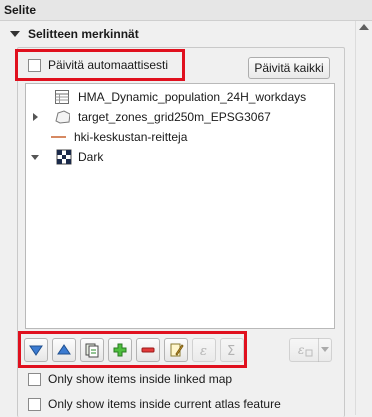  Describe the element at coordinates (100, 65) in the screenshot. I see `highlight-box-auto-update` at that location.